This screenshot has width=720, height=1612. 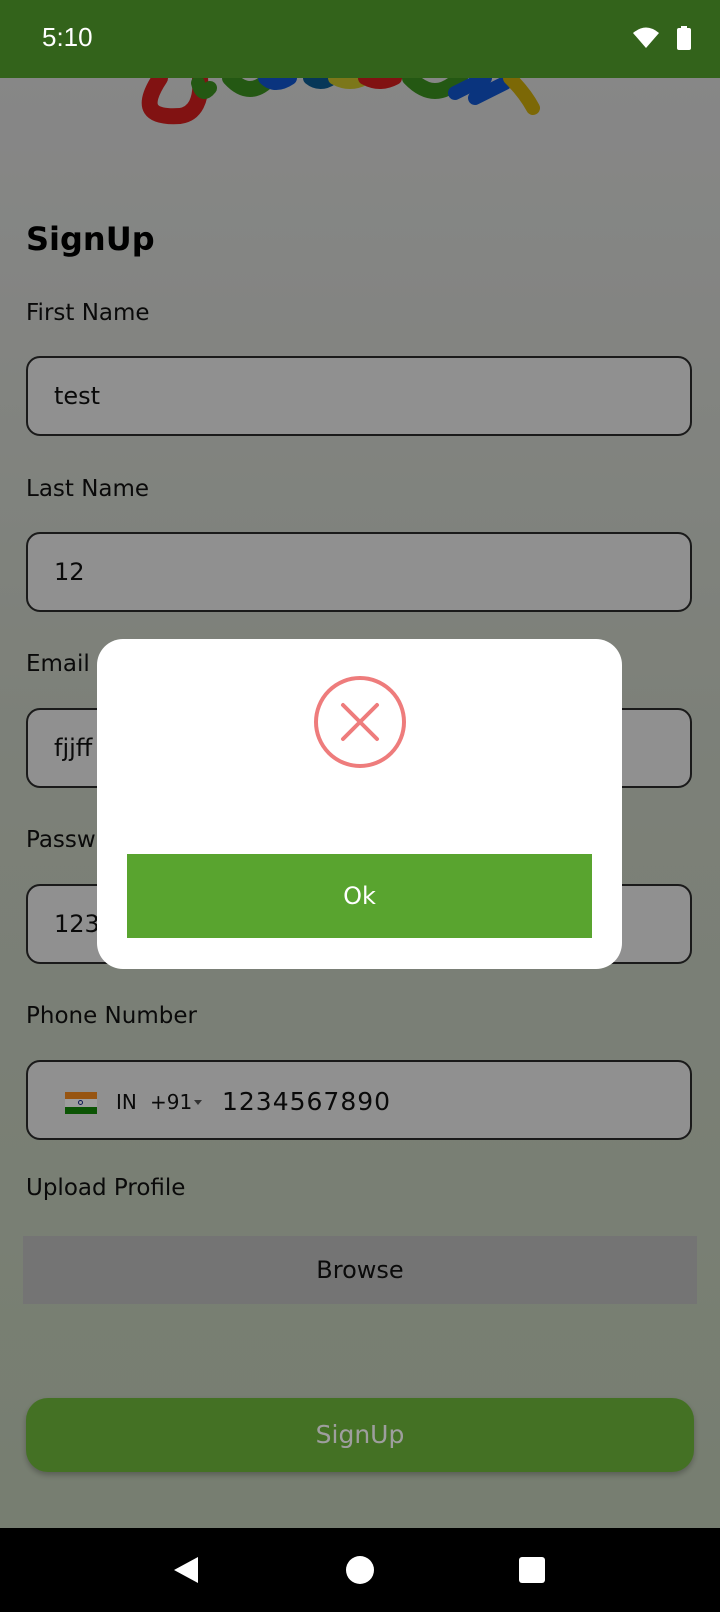 I want to click on back-icon, so click(x=186, y=1570).